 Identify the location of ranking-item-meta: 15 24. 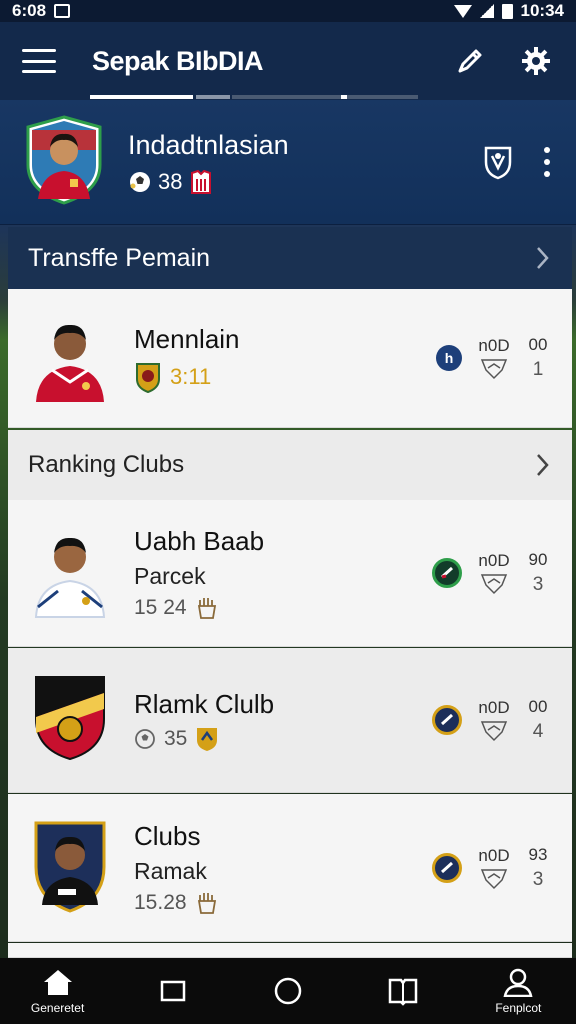
(199, 608).